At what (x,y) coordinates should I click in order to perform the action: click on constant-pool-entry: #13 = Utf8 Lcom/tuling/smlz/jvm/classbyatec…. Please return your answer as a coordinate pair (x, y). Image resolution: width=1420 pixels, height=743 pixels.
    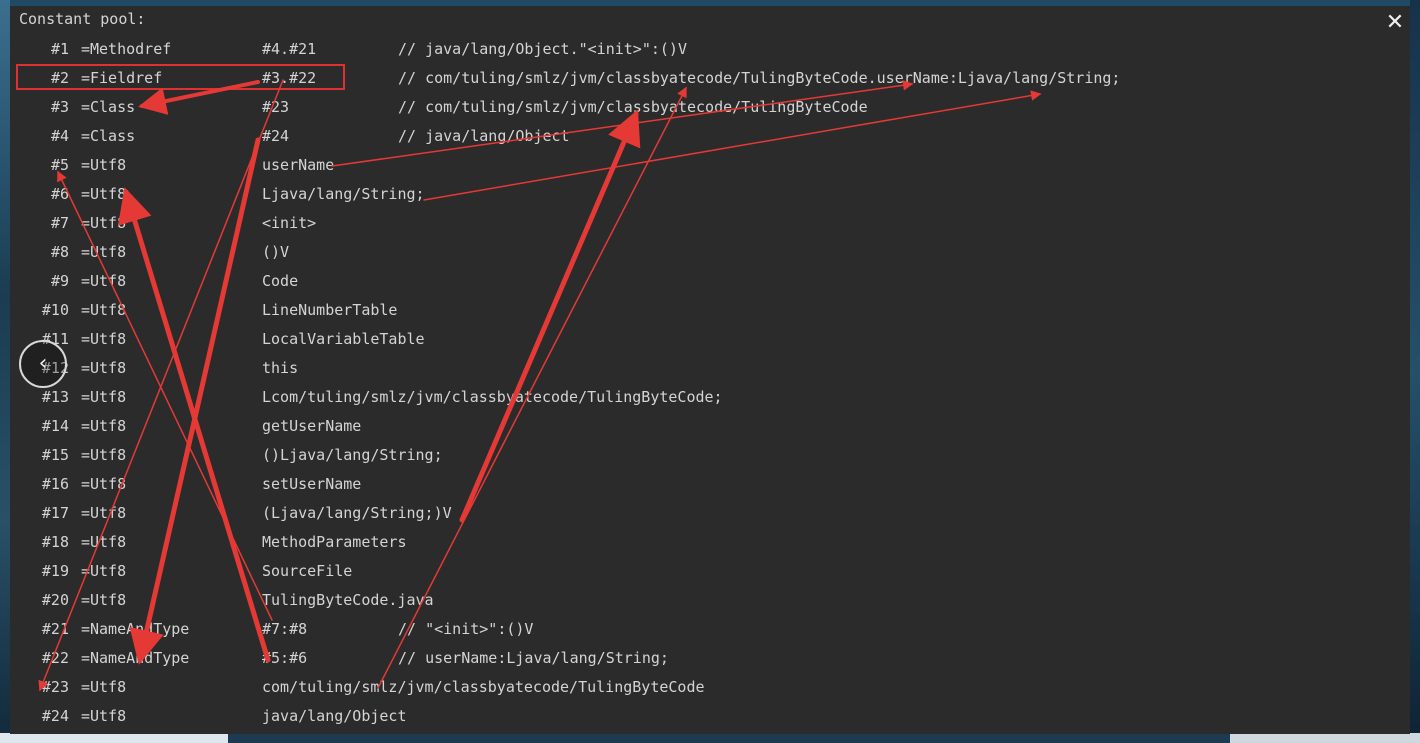
    Looking at the image, I should click on (660, 397).